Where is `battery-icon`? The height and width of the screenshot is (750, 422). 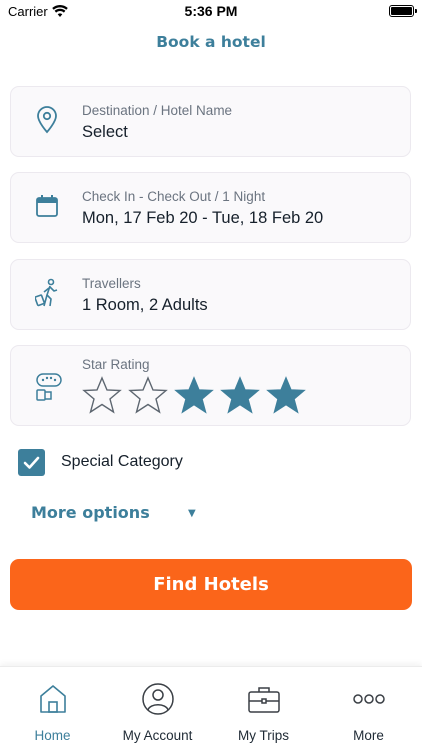
battery-icon is located at coordinates (403, 11).